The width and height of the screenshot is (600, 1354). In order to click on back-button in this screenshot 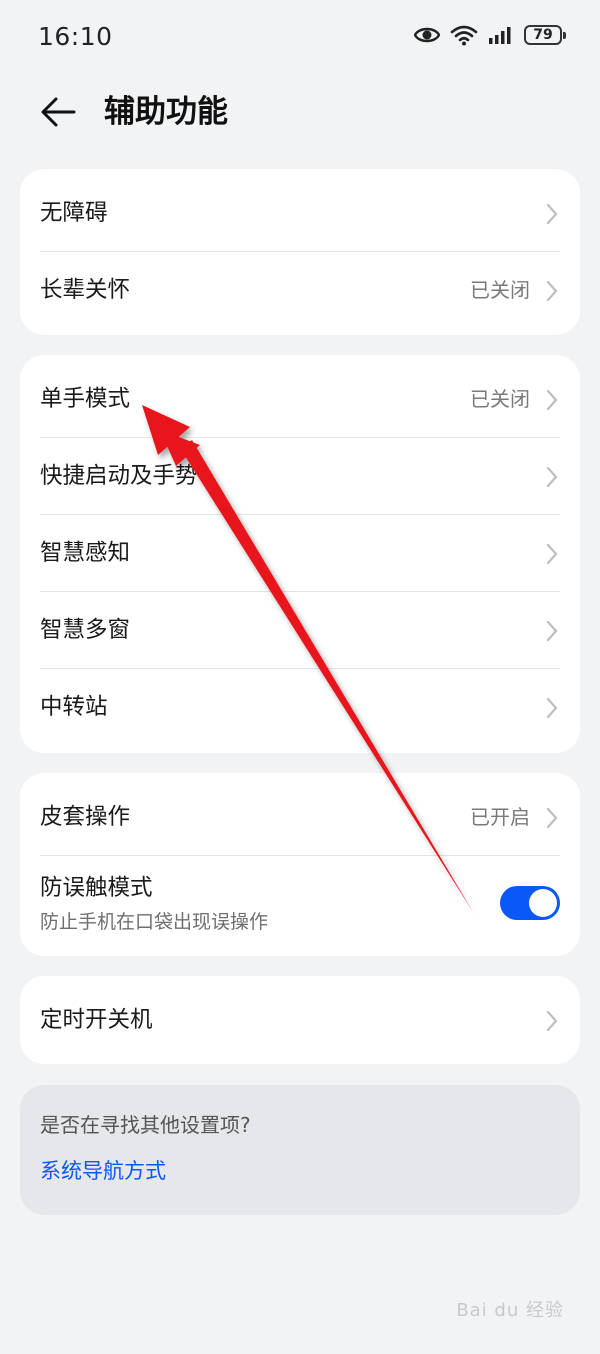, I will do `click(58, 112)`.